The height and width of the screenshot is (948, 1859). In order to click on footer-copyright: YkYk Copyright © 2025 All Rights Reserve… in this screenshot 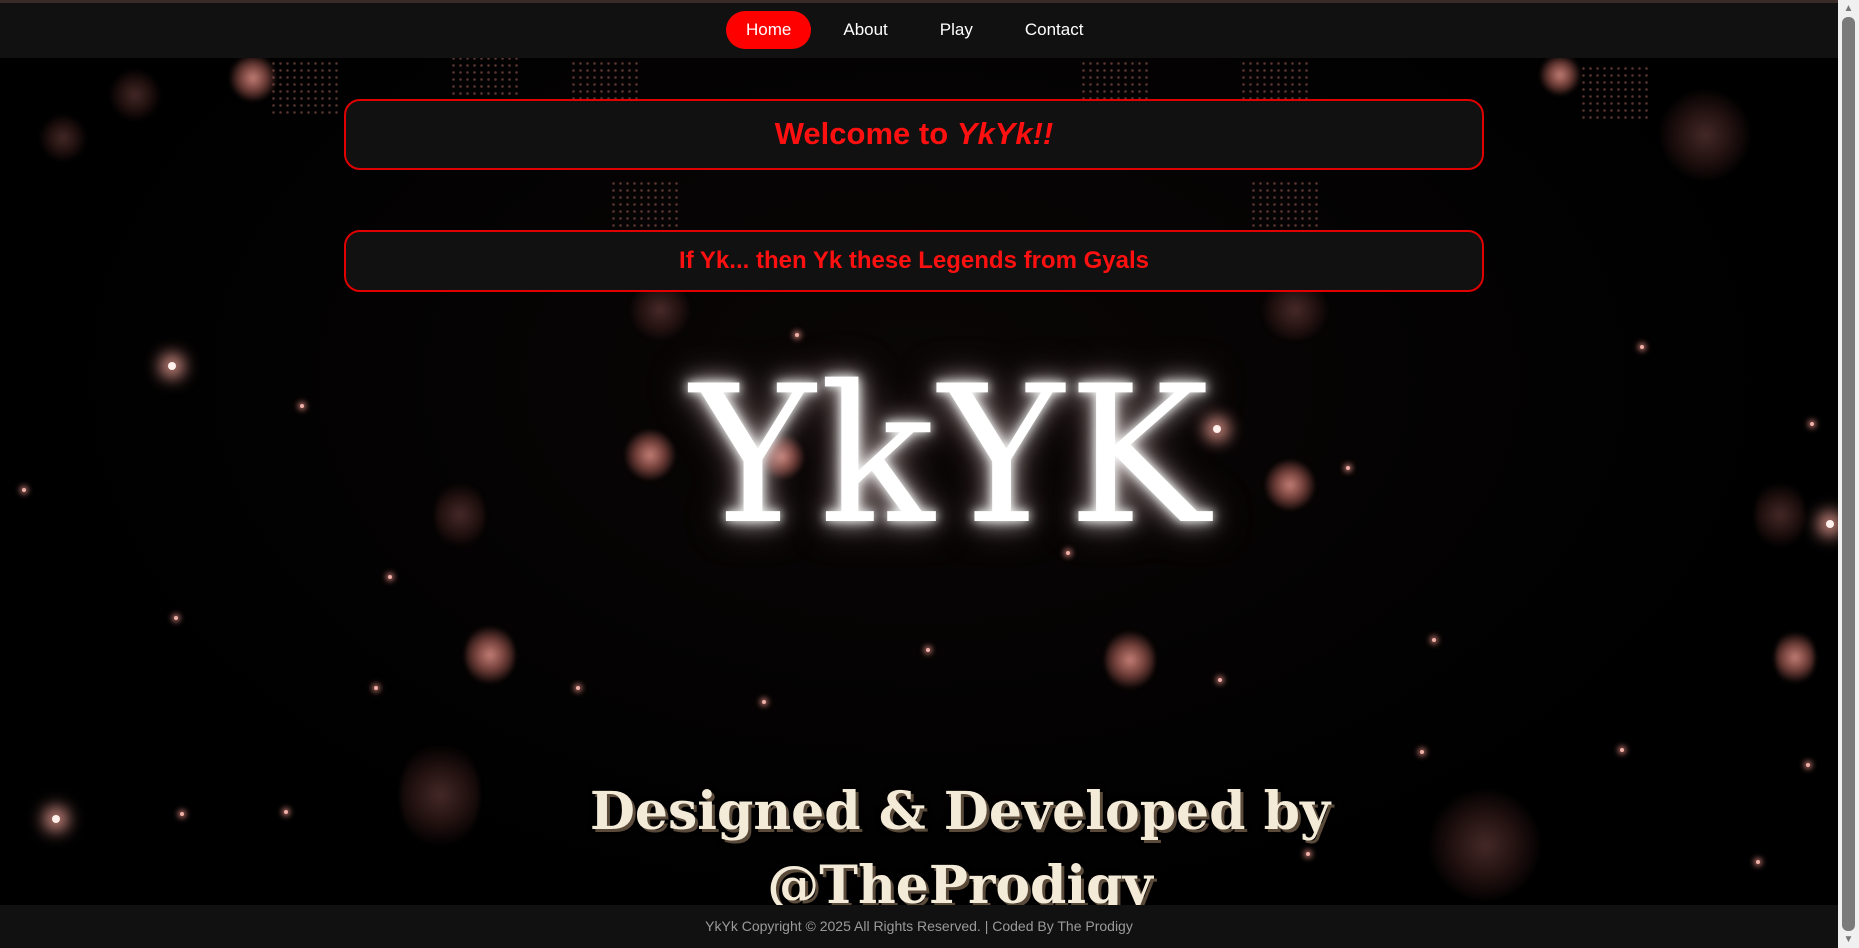, I will do `click(919, 926)`.